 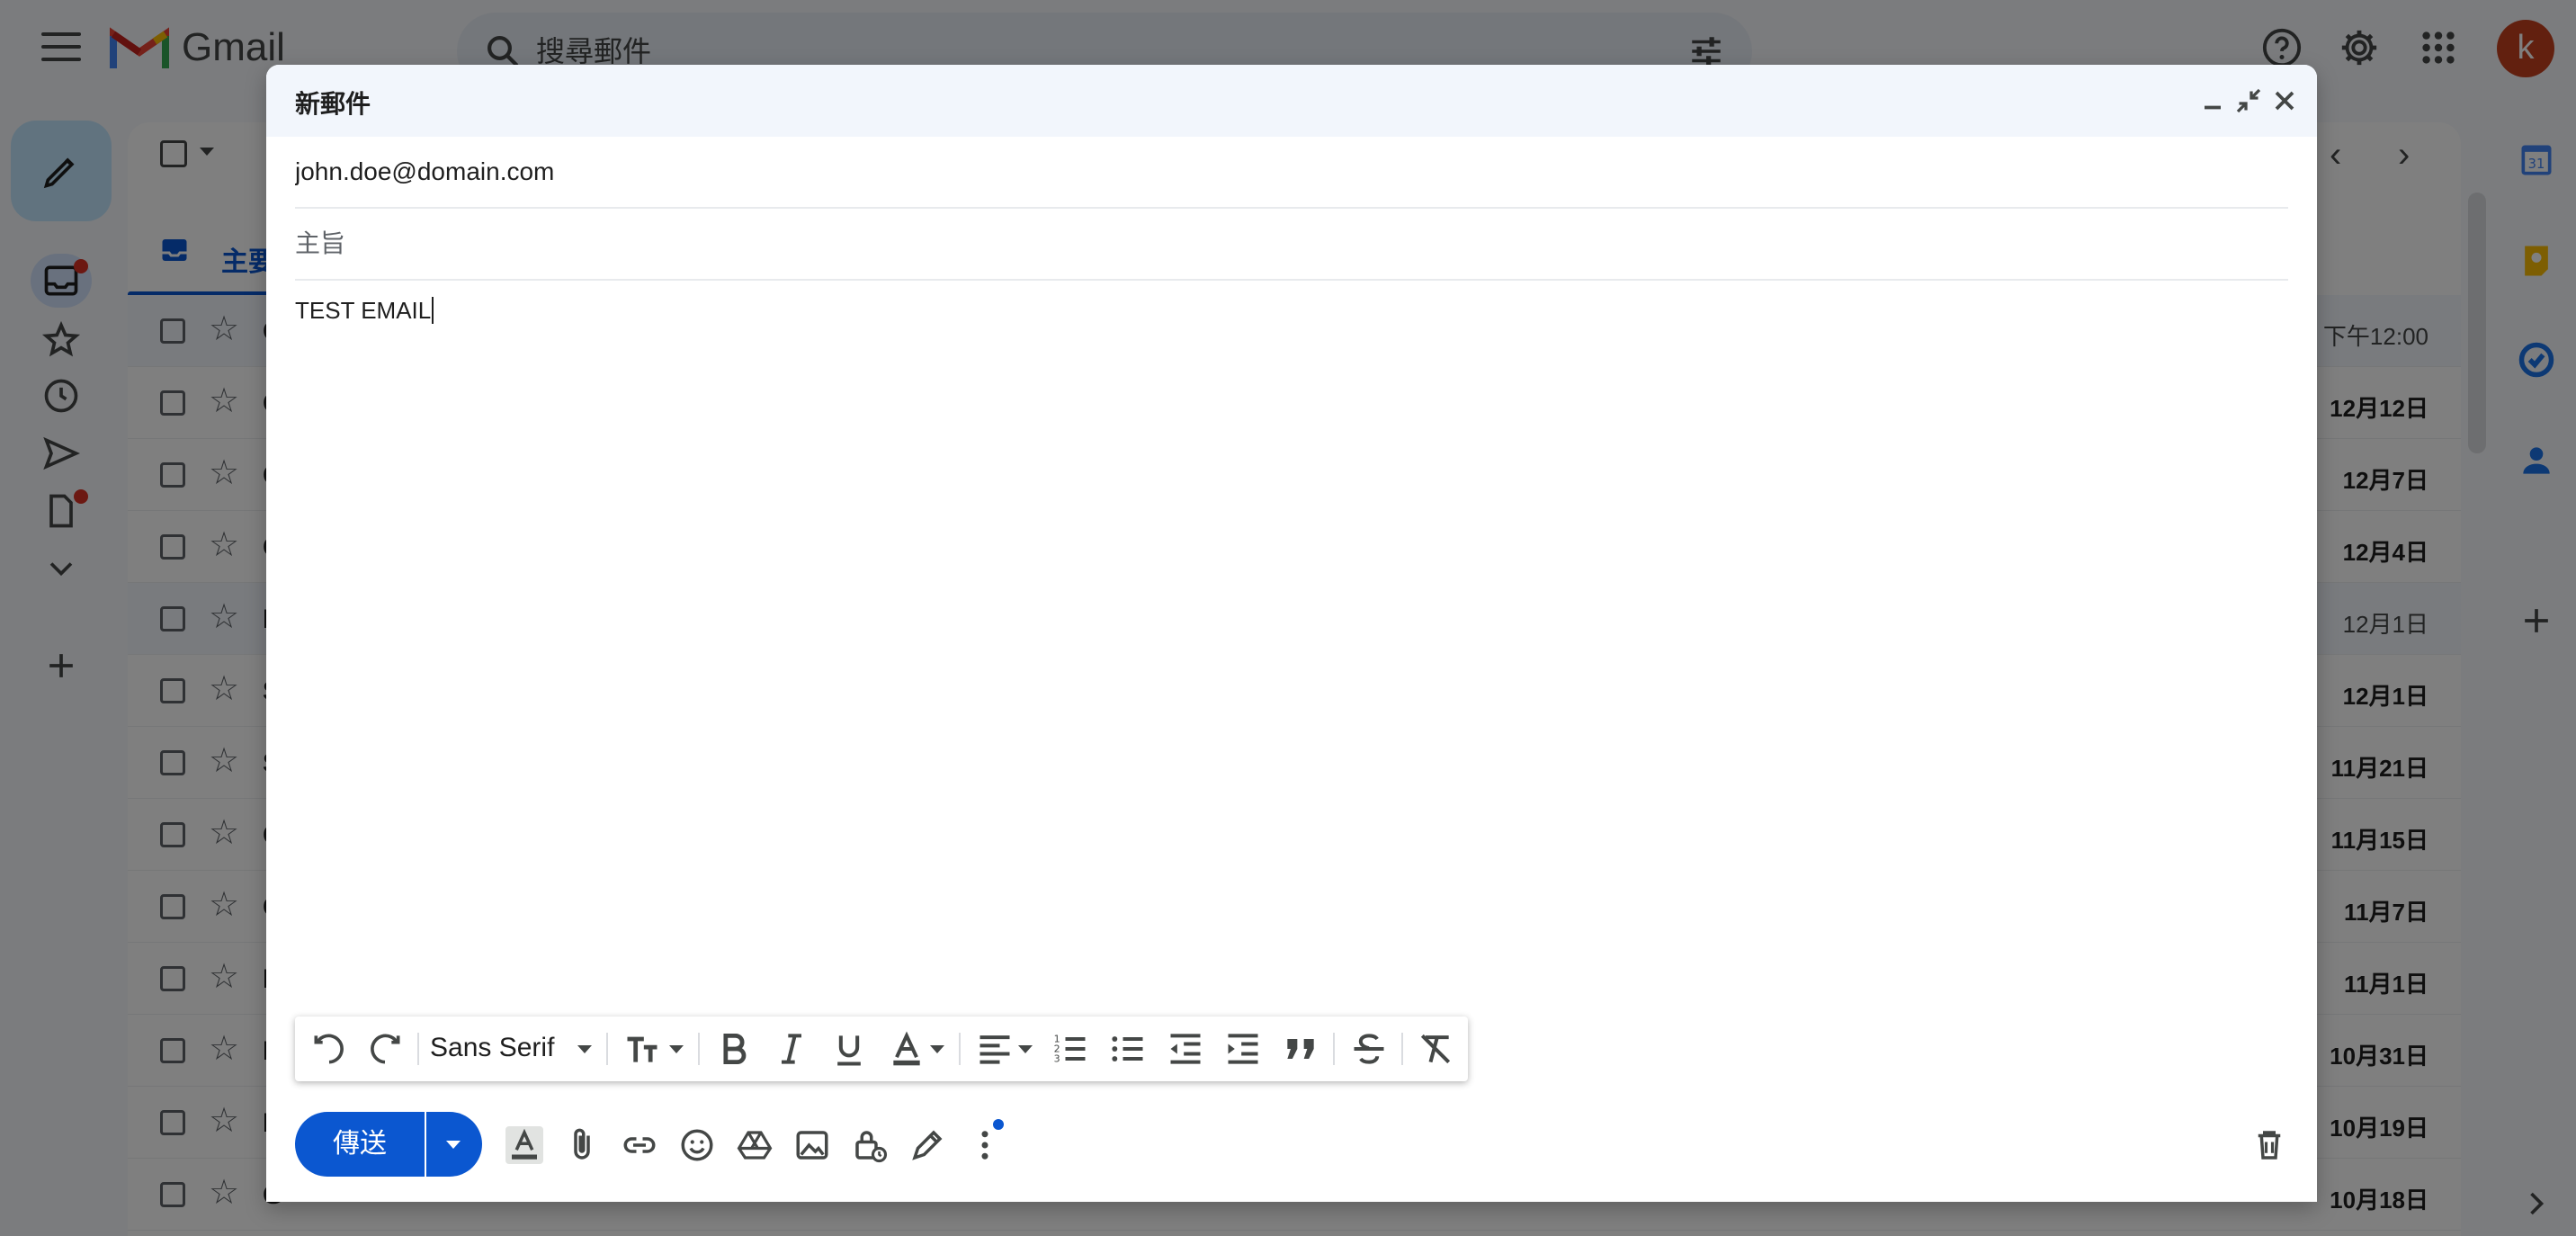 What do you see at coordinates (2212, 101) in the screenshot?
I see `minimize-icon` at bounding box center [2212, 101].